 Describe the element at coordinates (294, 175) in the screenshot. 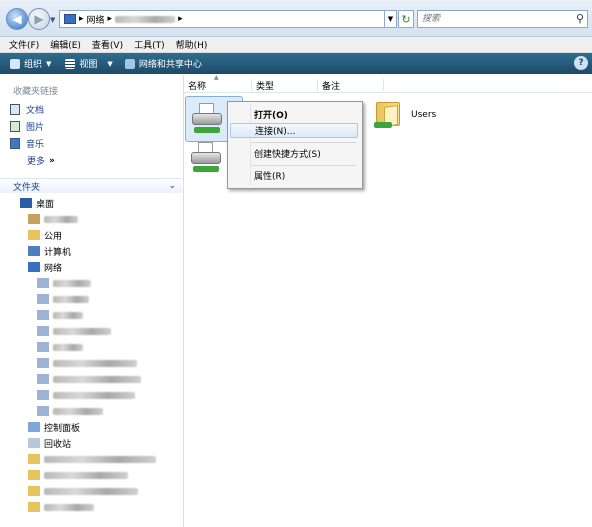

I see `context-properties: 属性(R)` at that location.